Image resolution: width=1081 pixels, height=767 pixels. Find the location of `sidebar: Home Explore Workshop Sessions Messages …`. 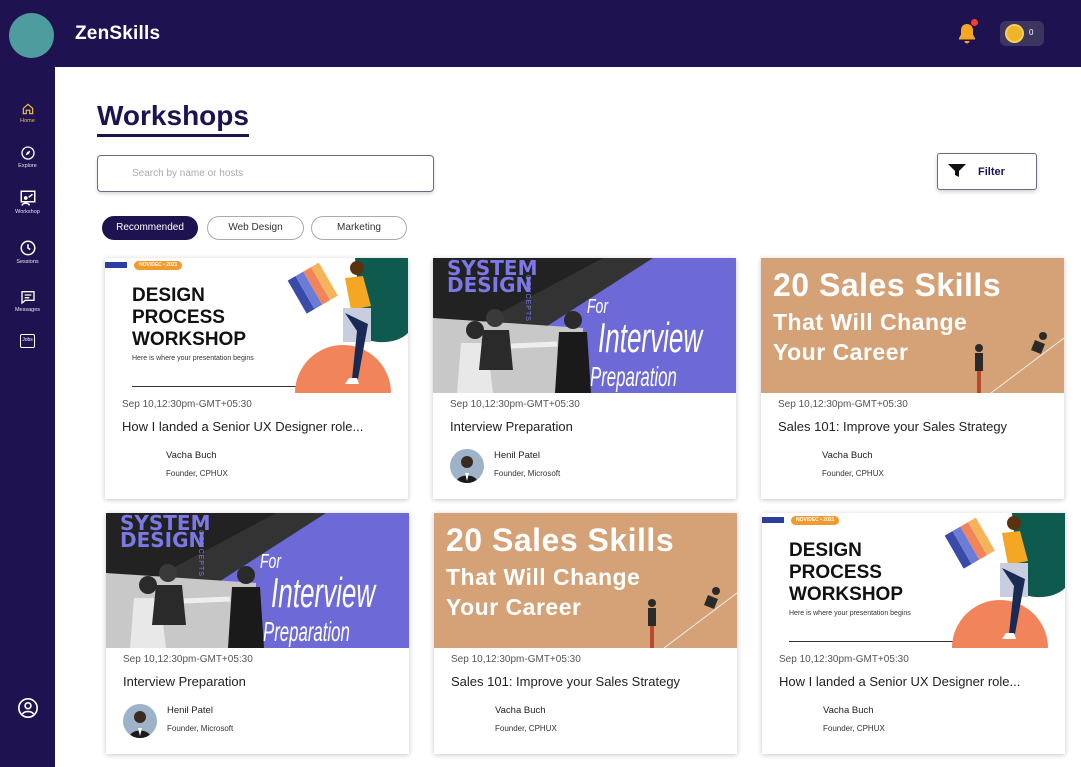

sidebar: Home Explore Workshop Sessions Messages … is located at coordinates (27, 417).